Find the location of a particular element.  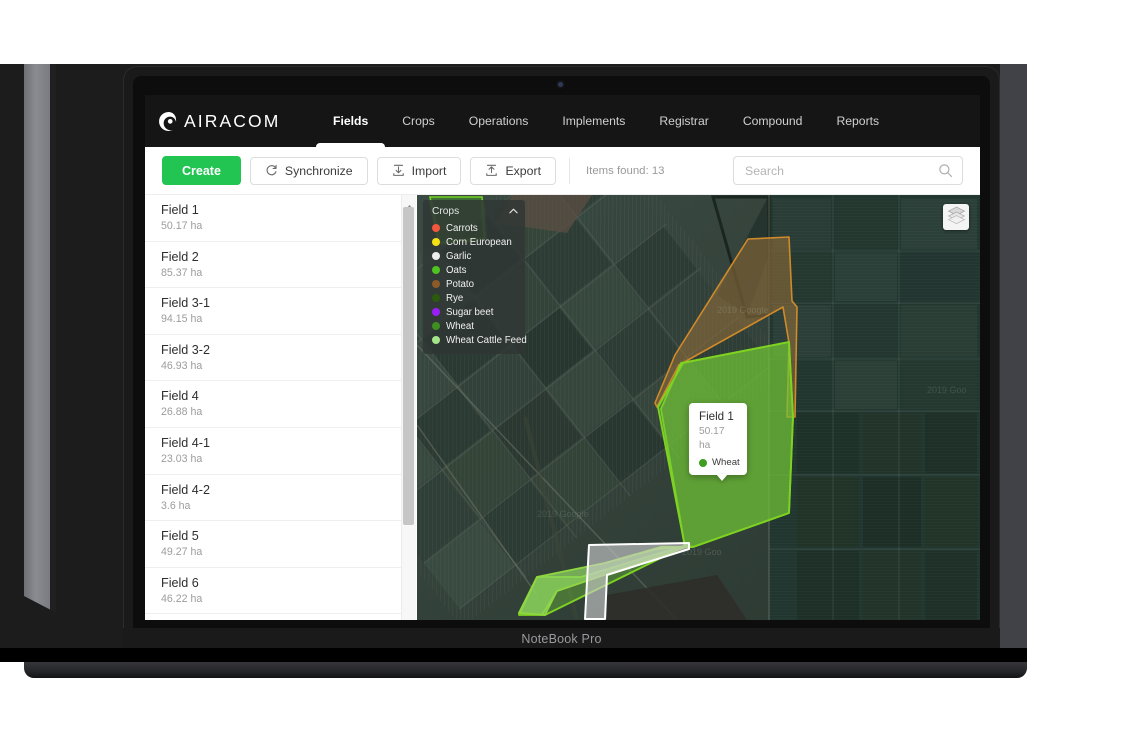

import-label: Import is located at coordinates (429, 170).